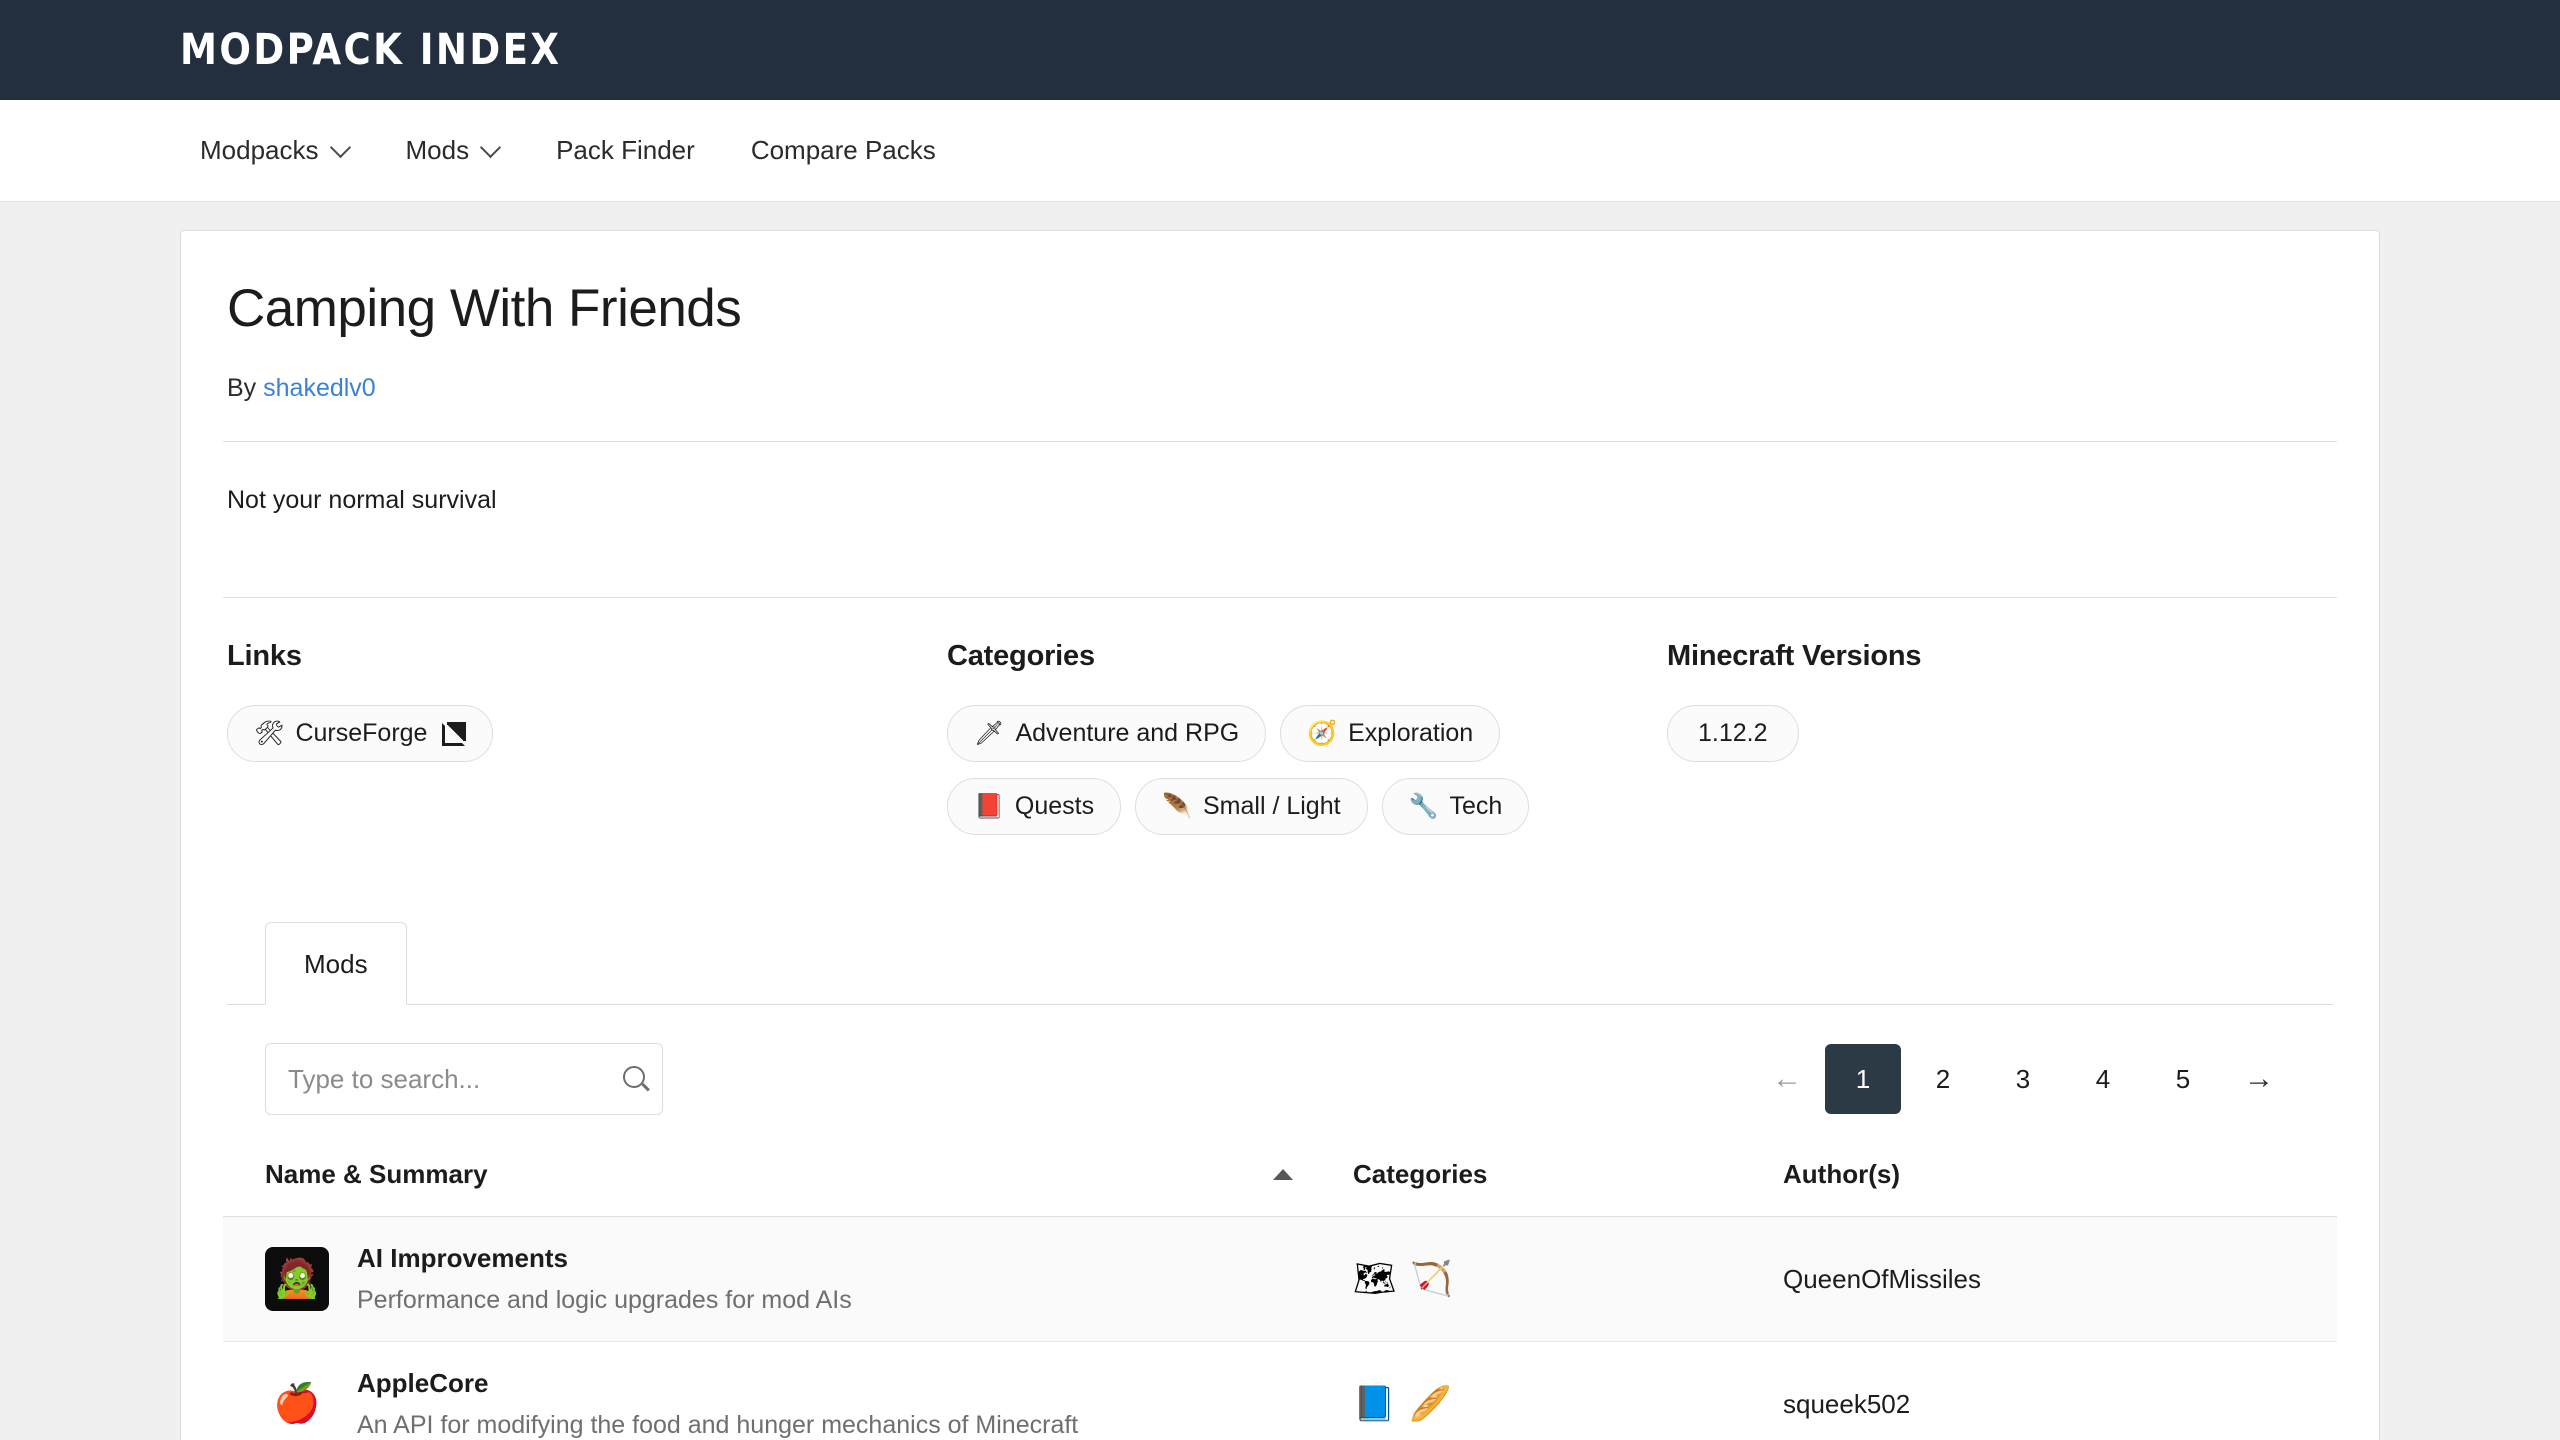 This screenshot has width=2560, height=1440. I want to click on pagination-page-2: 2, so click(1943, 1079).